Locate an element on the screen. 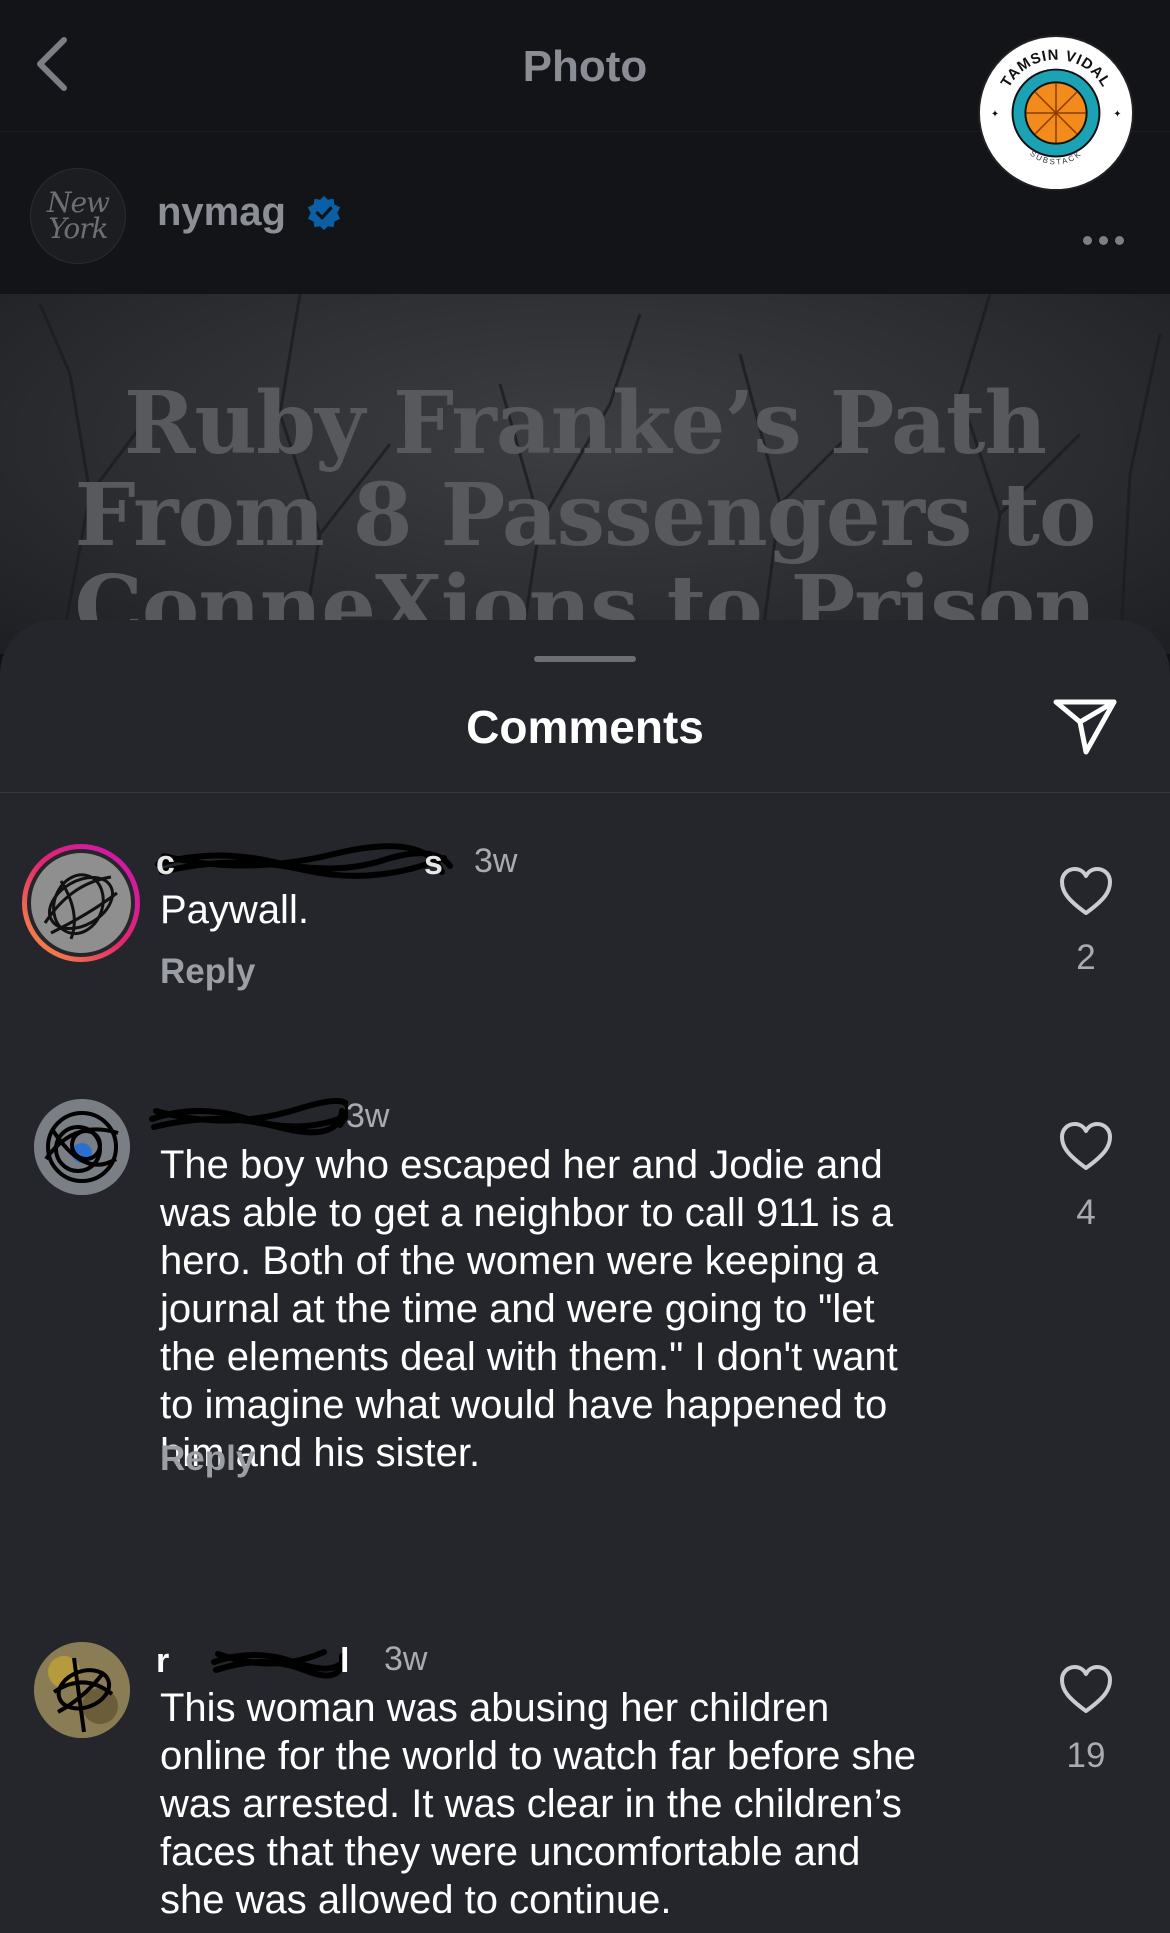  svg-text: r is located at coordinates (162, 1661).